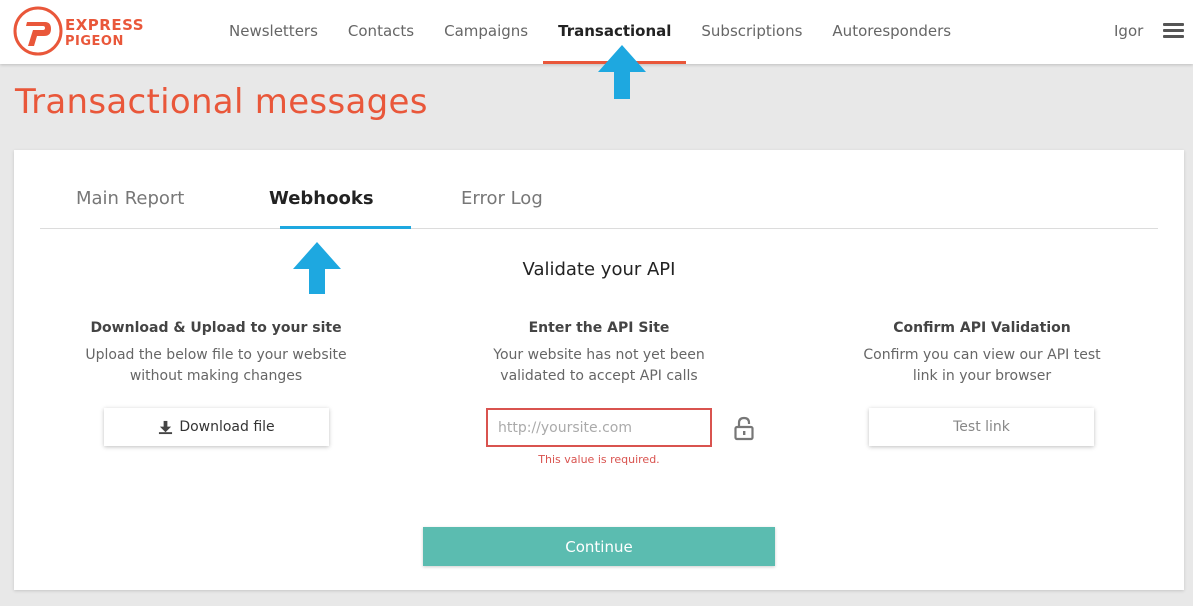 Image resolution: width=1193 pixels, height=606 pixels. I want to click on nav-campaigns: Campaigns, so click(486, 32).